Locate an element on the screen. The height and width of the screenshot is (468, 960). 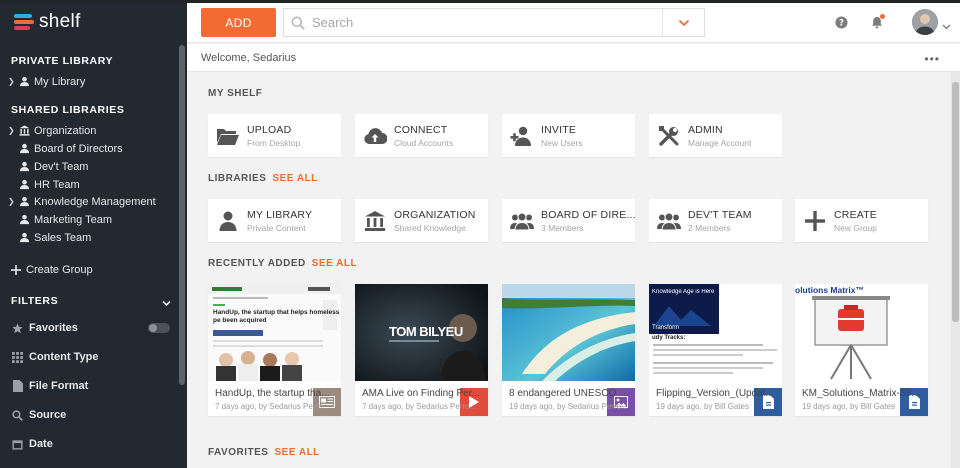
libraries-heading: LIBRARIES SEE ALL is located at coordinates (263, 178).